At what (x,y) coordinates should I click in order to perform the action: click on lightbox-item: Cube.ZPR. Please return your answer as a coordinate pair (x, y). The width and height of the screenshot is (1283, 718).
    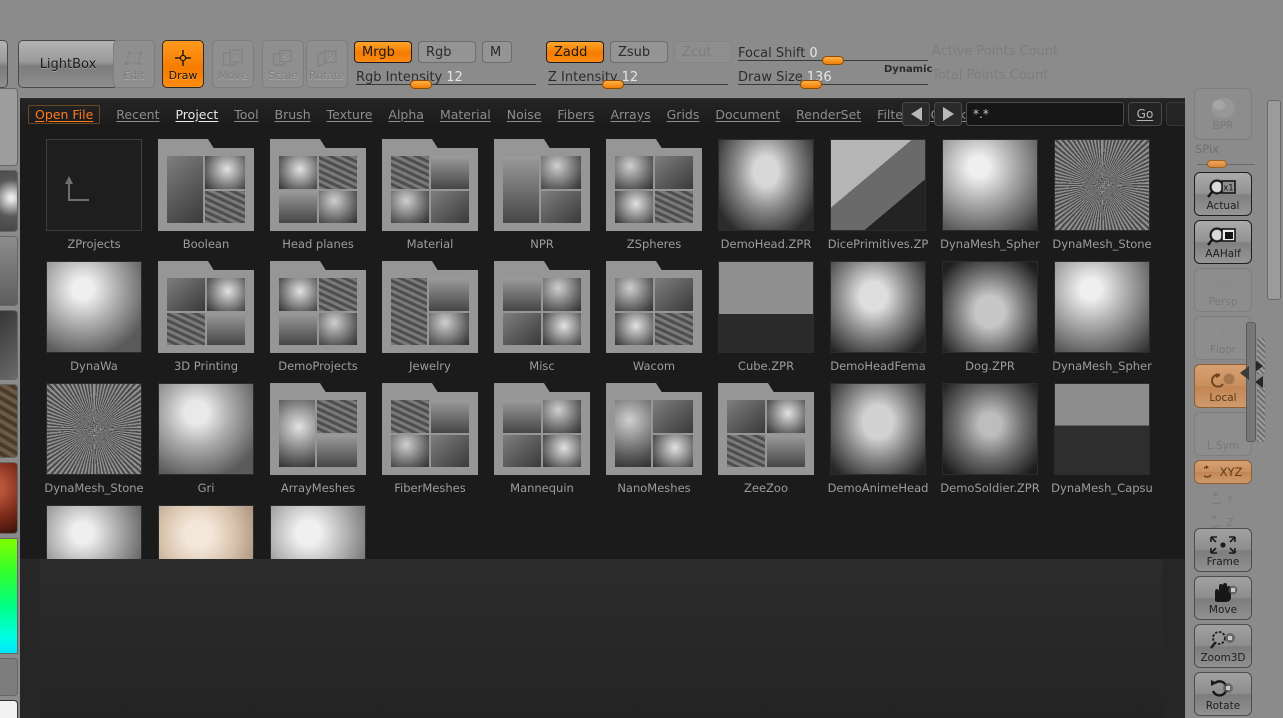
    Looking at the image, I should click on (766, 322).